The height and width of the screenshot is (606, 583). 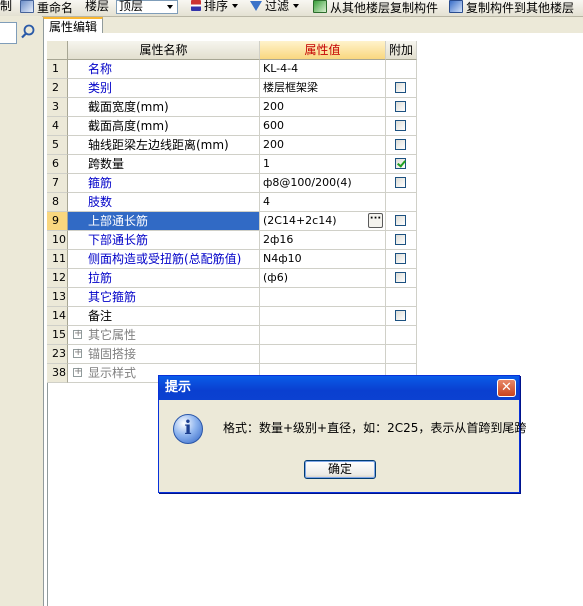 What do you see at coordinates (164, 50) in the screenshot?
I see `header-name: 属性名称` at bounding box center [164, 50].